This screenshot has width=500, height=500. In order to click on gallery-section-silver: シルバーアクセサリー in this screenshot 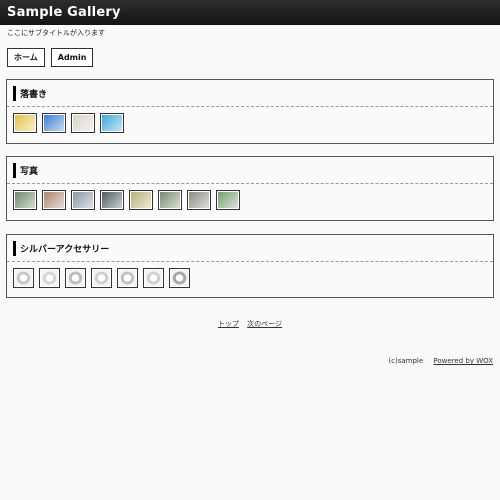, I will do `click(250, 266)`.